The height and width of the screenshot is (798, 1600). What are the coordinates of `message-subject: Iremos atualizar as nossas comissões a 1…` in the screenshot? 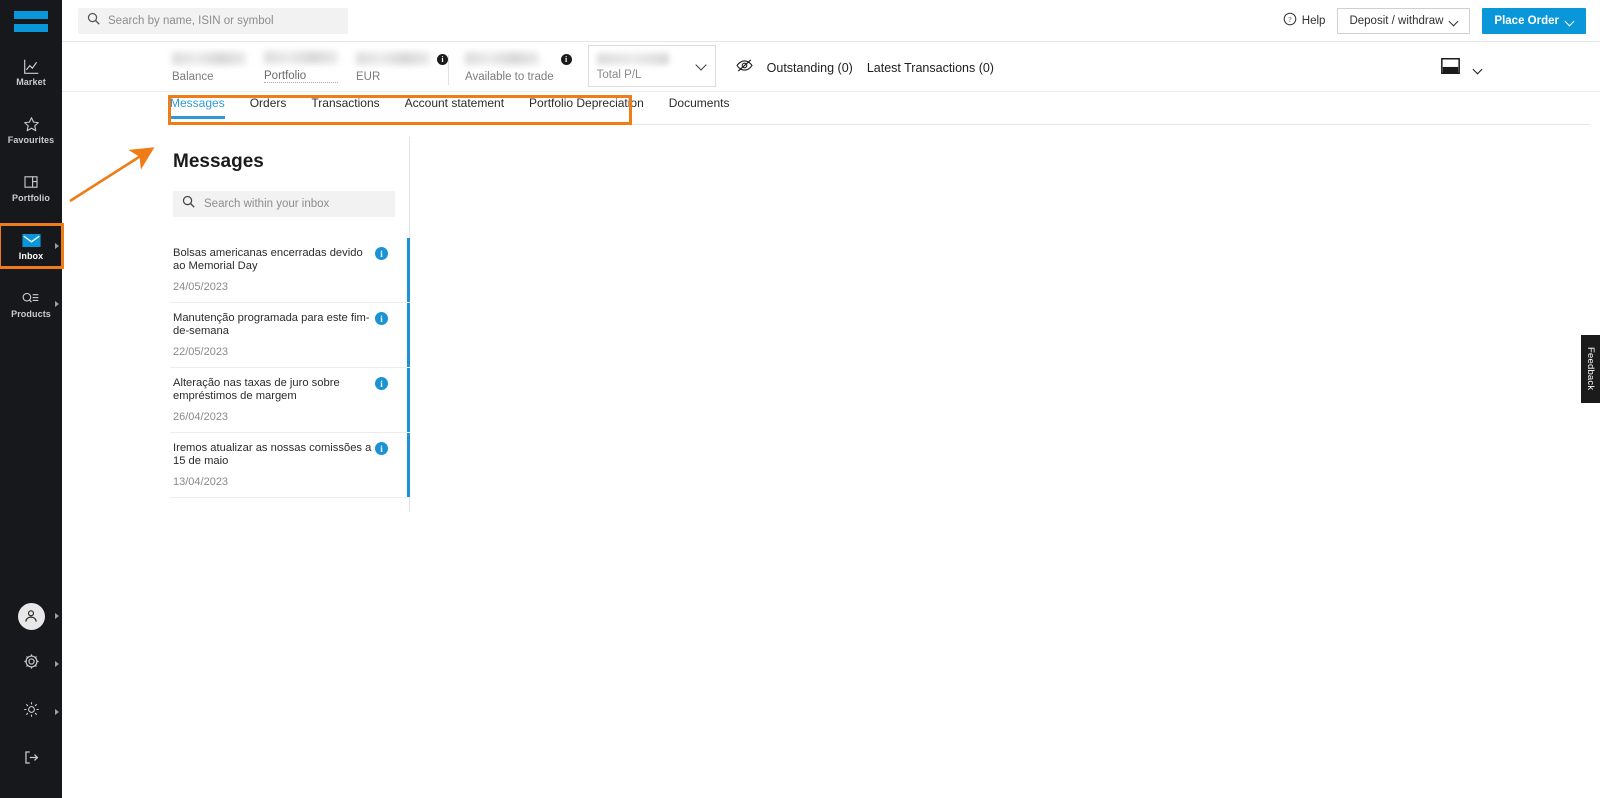 It's located at (272, 454).